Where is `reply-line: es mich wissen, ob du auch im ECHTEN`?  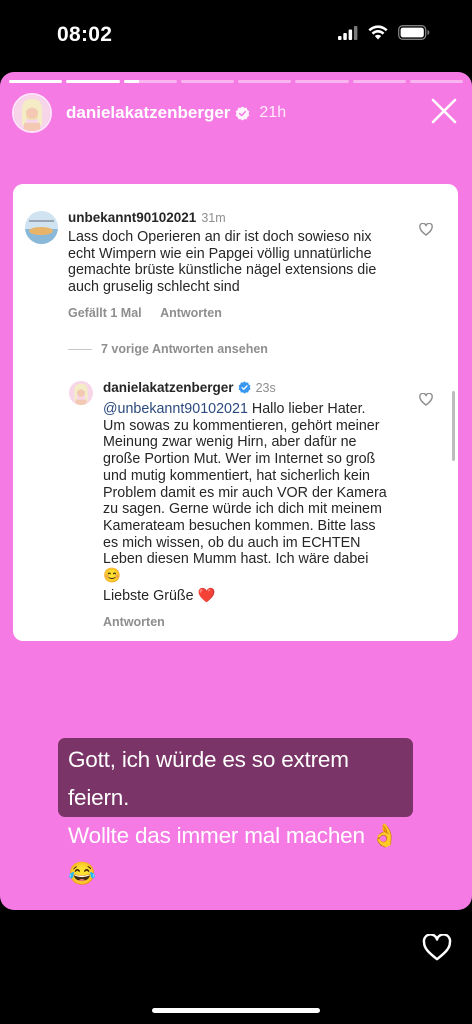
reply-line: es mich wissen, ob du auch im ECHTEN is located at coordinates (232, 542).